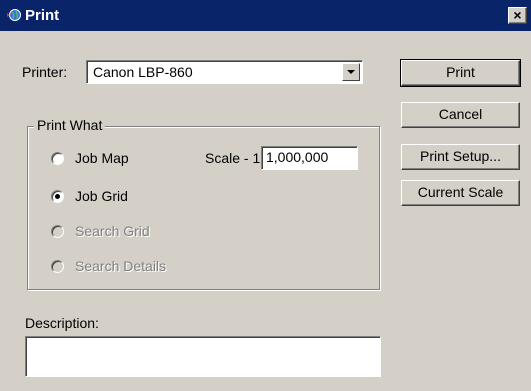 Image resolution: width=531 pixels, height=391 pixels. Describe the element at coordinates (102, 158) in the screenshot. I see `radio-label-job-map: Job Map` at that location.